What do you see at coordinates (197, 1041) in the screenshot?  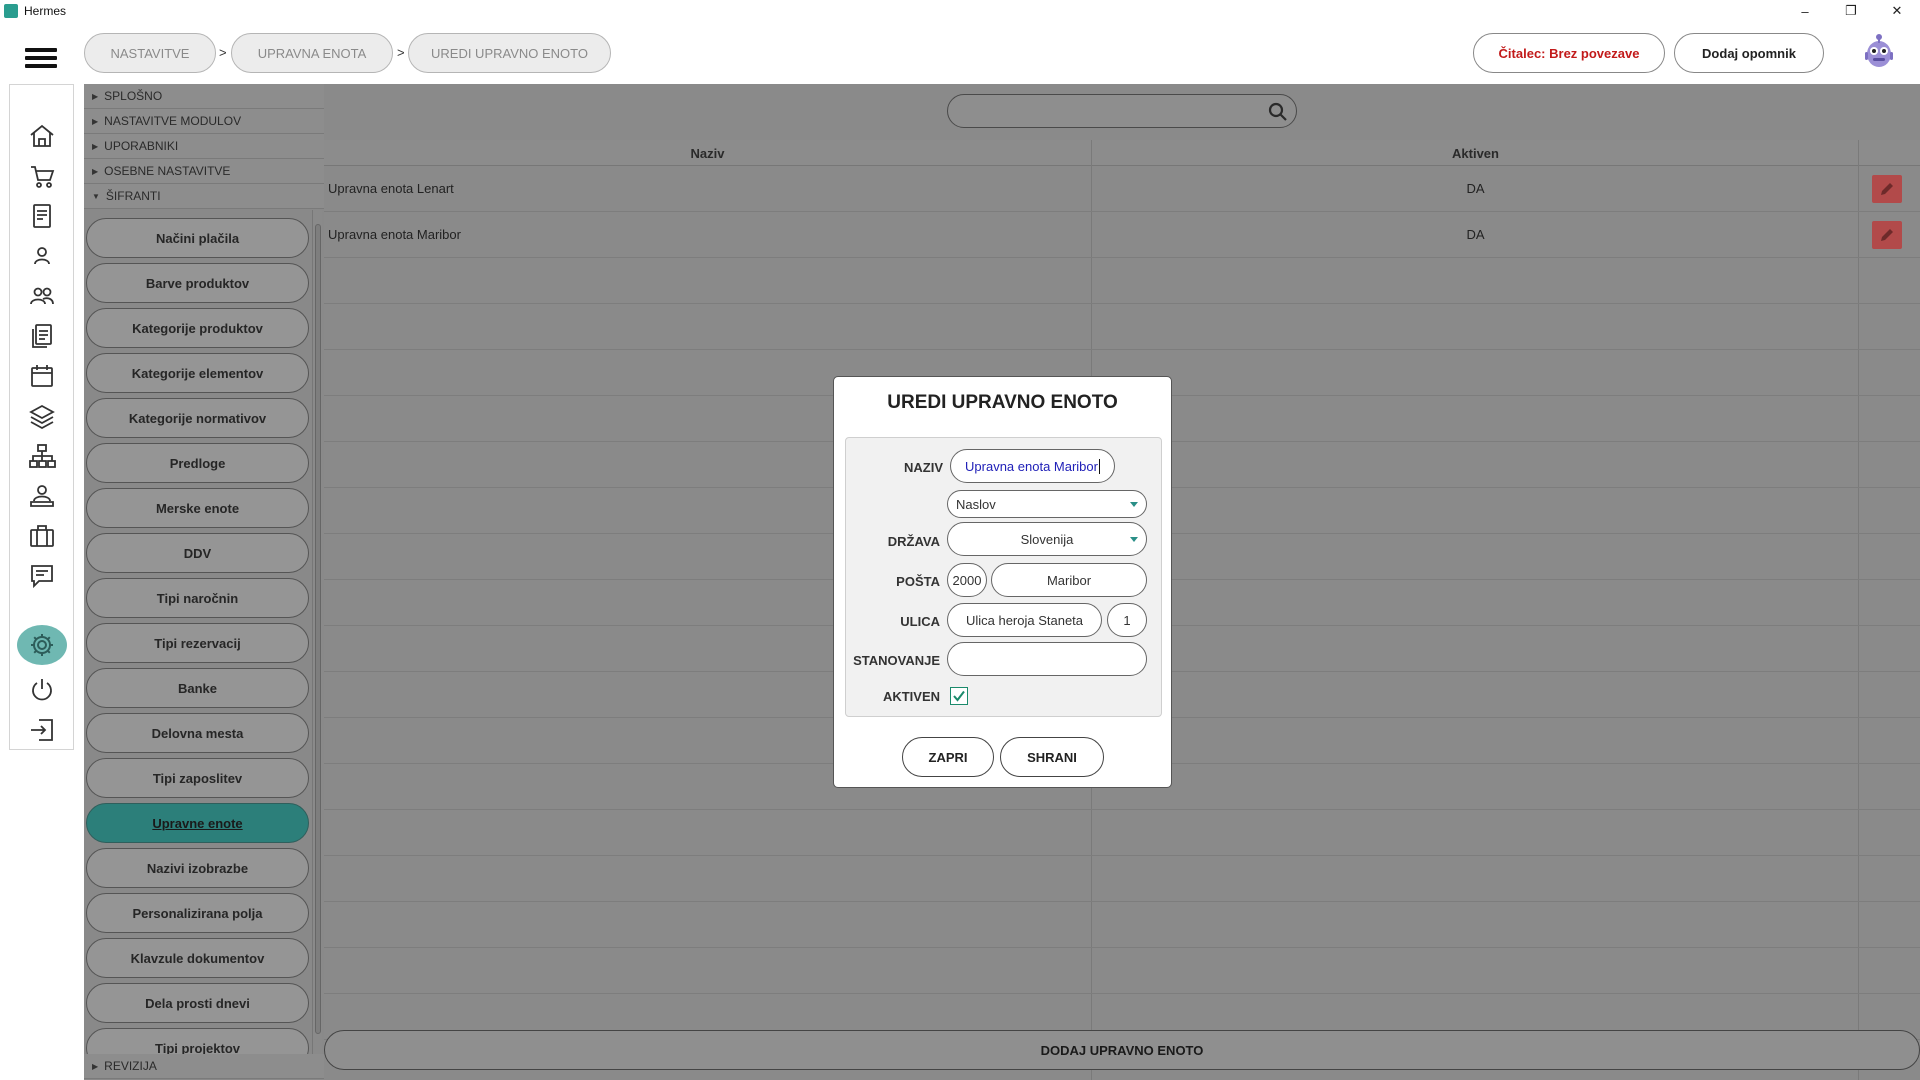 I see `nav-item-tipi-projektov: Tipi projektov` at bounding box center [197, 1041].